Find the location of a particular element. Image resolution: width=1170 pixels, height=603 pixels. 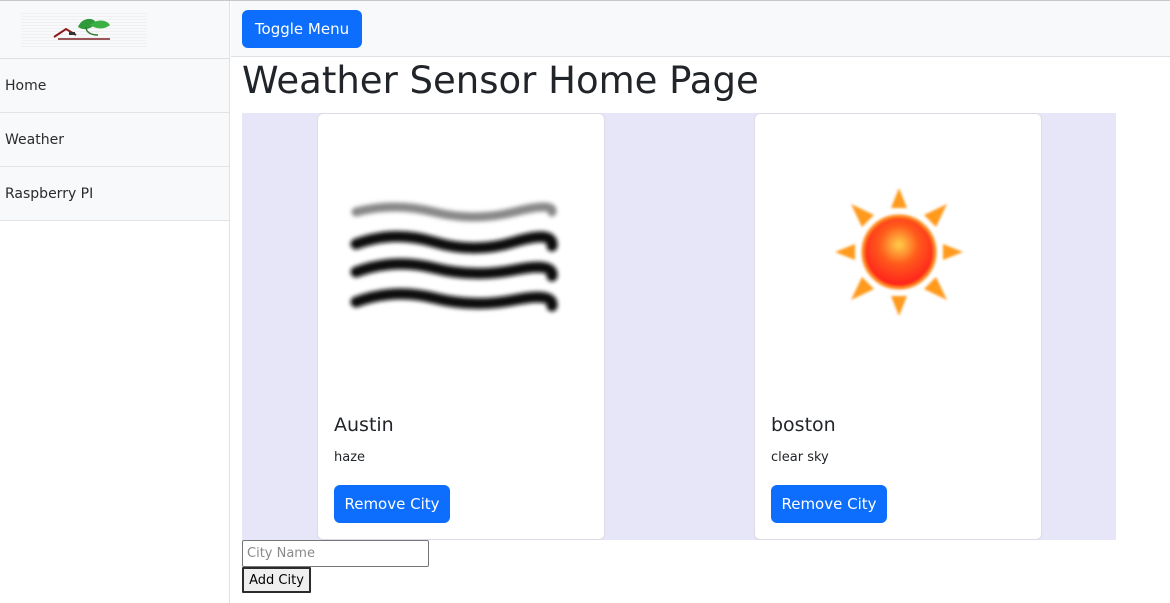

sidebar-item-home: Home is located at coordinates (114, 86).